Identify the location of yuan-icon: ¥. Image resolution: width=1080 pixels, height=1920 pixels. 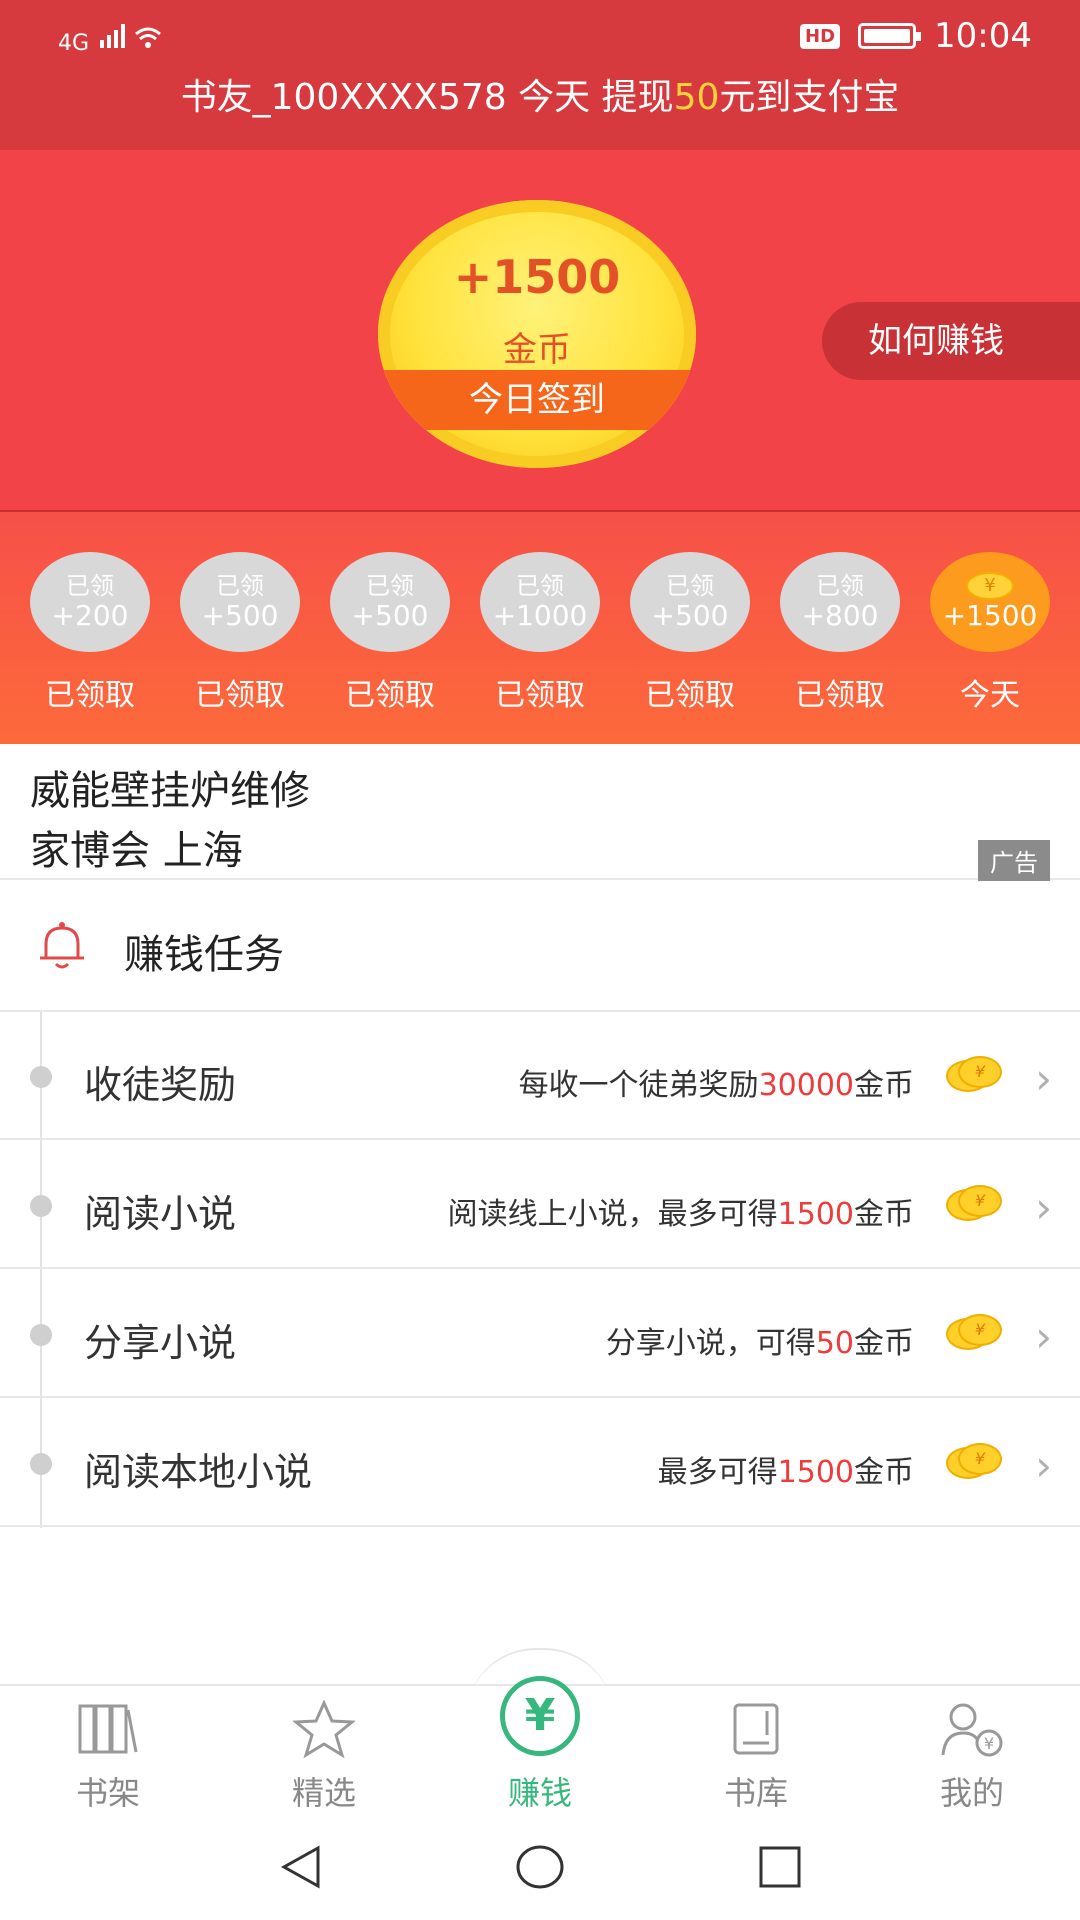
(540, 1716).